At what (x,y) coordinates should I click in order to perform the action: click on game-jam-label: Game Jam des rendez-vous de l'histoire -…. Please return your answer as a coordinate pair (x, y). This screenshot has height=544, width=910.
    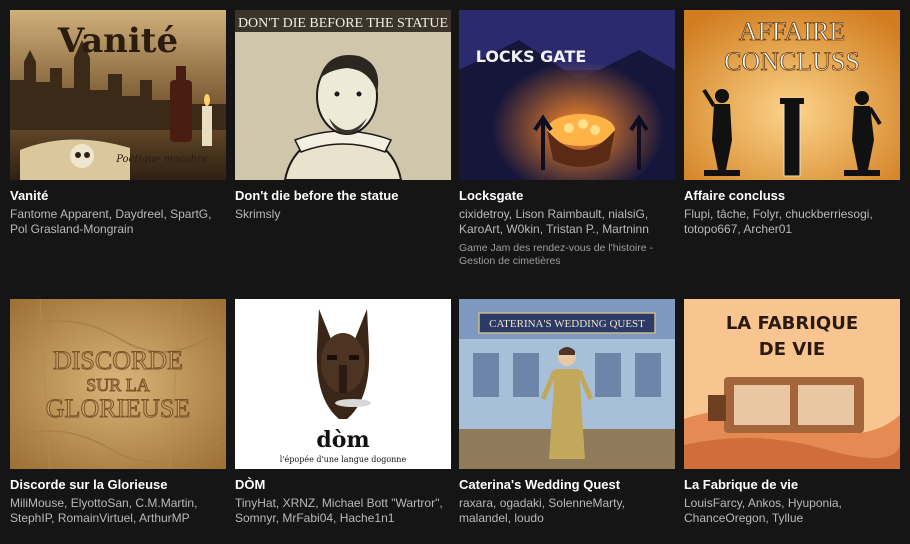
    Looking at the image, I should click on (556, 254).